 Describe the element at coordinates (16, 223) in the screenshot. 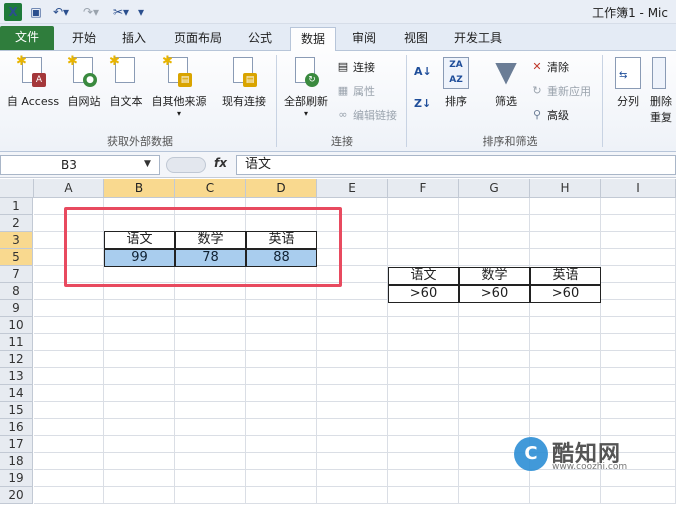

I see `row-header-2: 2` at that location.